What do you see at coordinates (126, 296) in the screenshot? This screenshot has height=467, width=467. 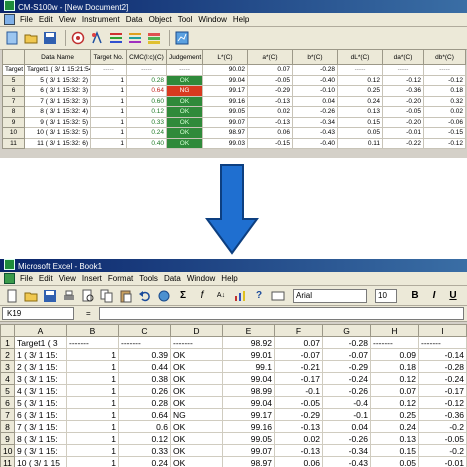 I see `paste-icon` at bounding box center [126, 296].